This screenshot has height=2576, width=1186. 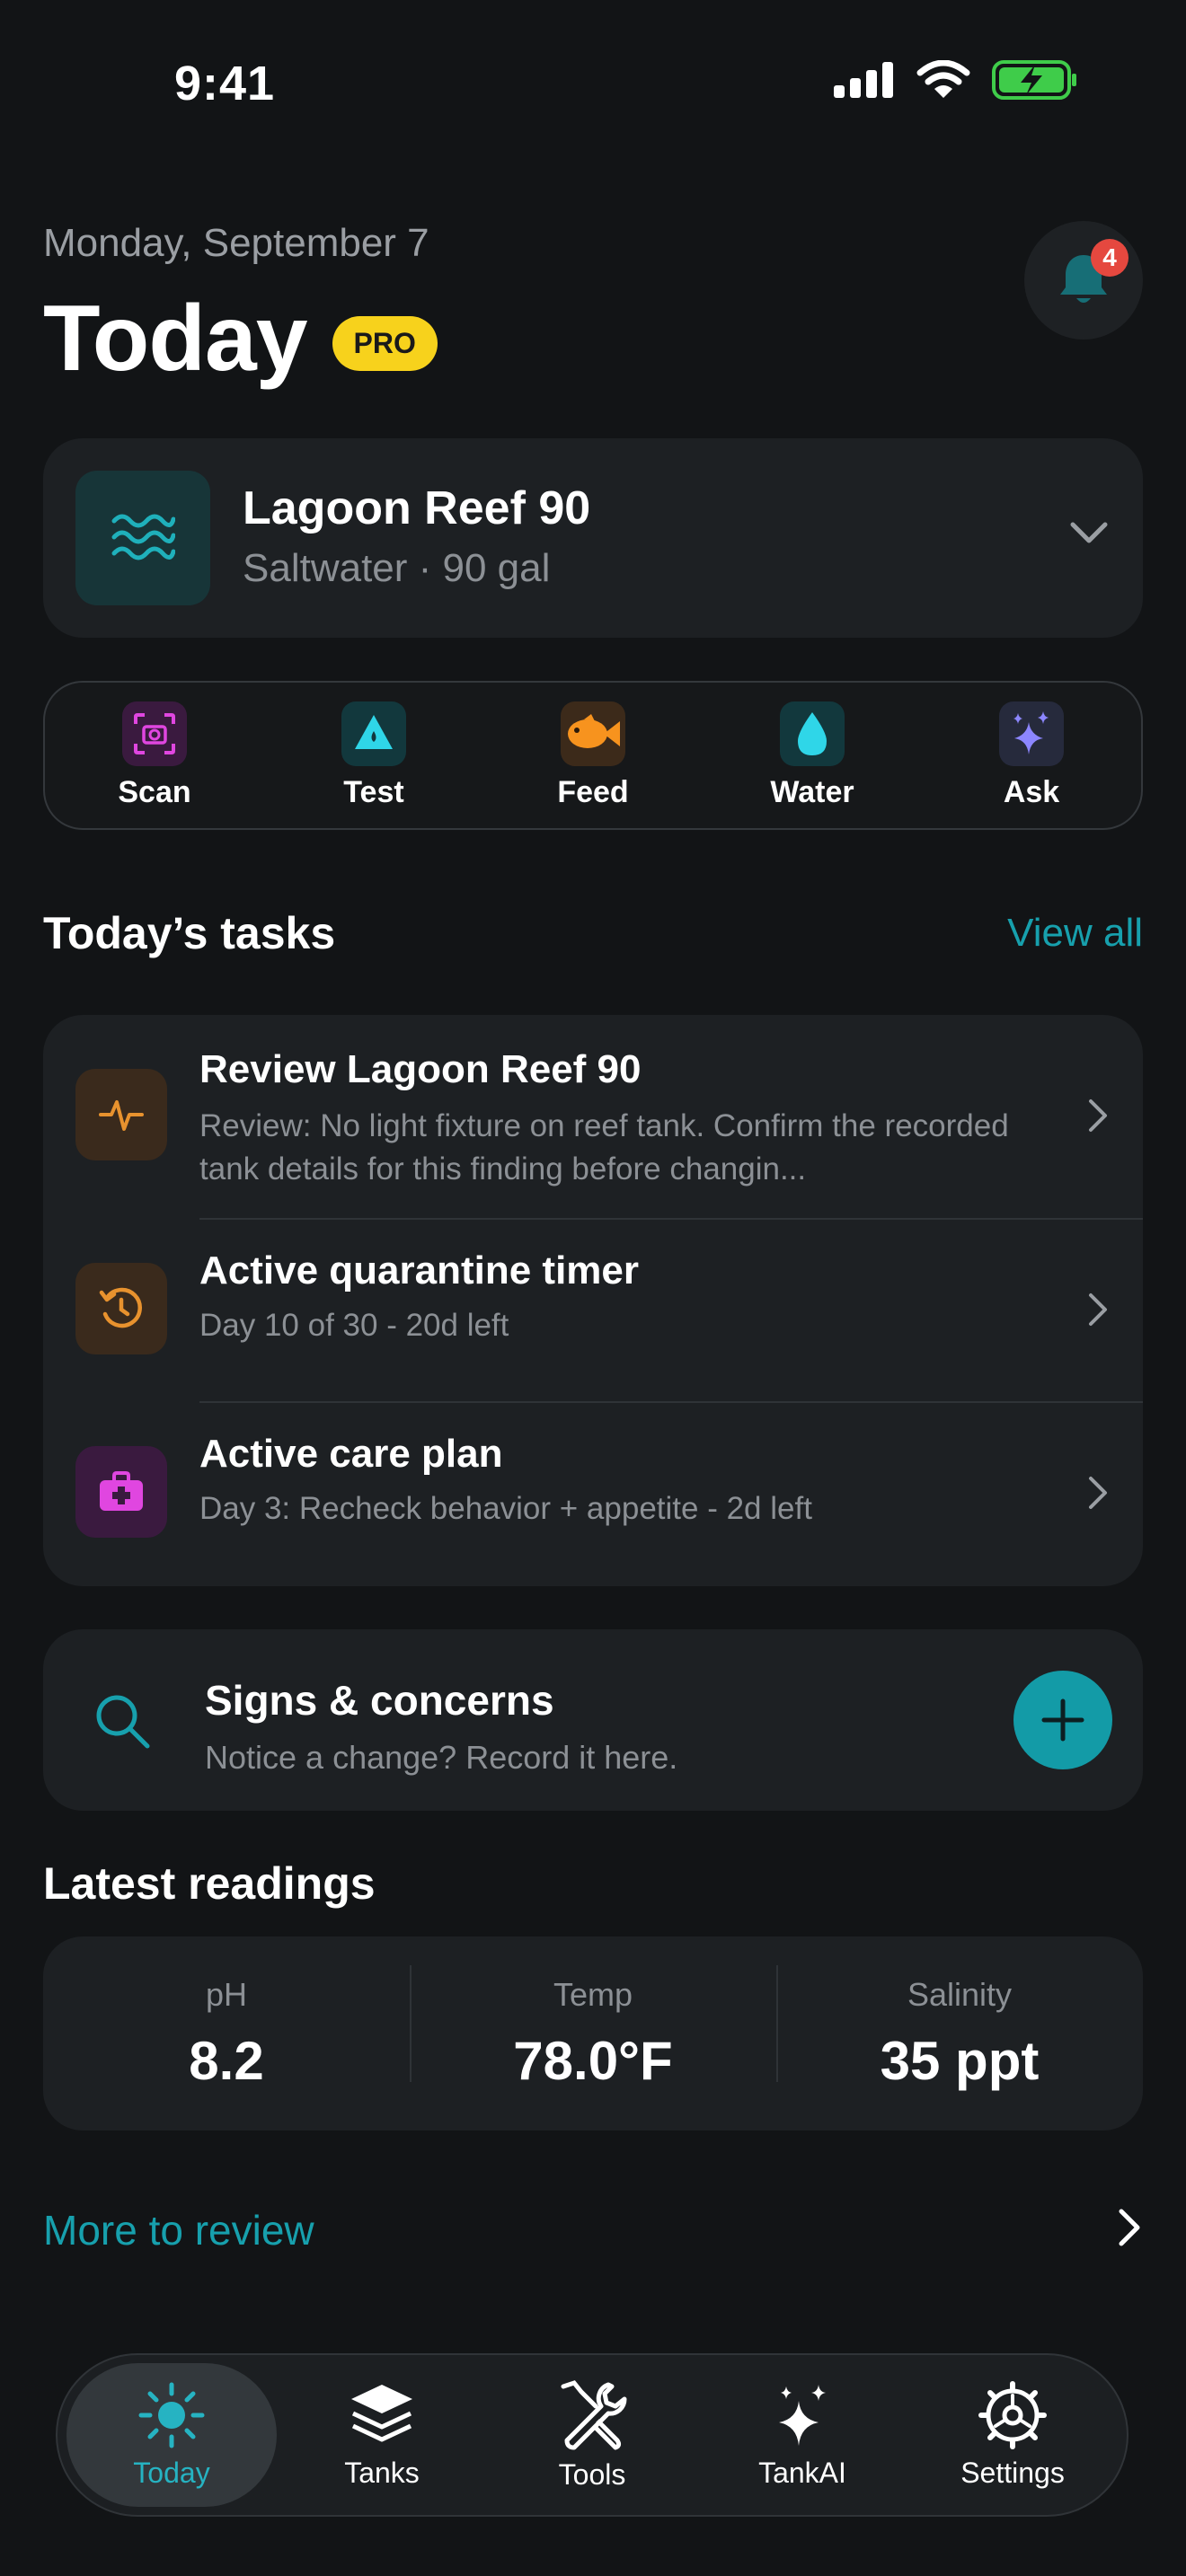 I want to click on tab-tankai: TankAI, so click(x=802, y=2435).